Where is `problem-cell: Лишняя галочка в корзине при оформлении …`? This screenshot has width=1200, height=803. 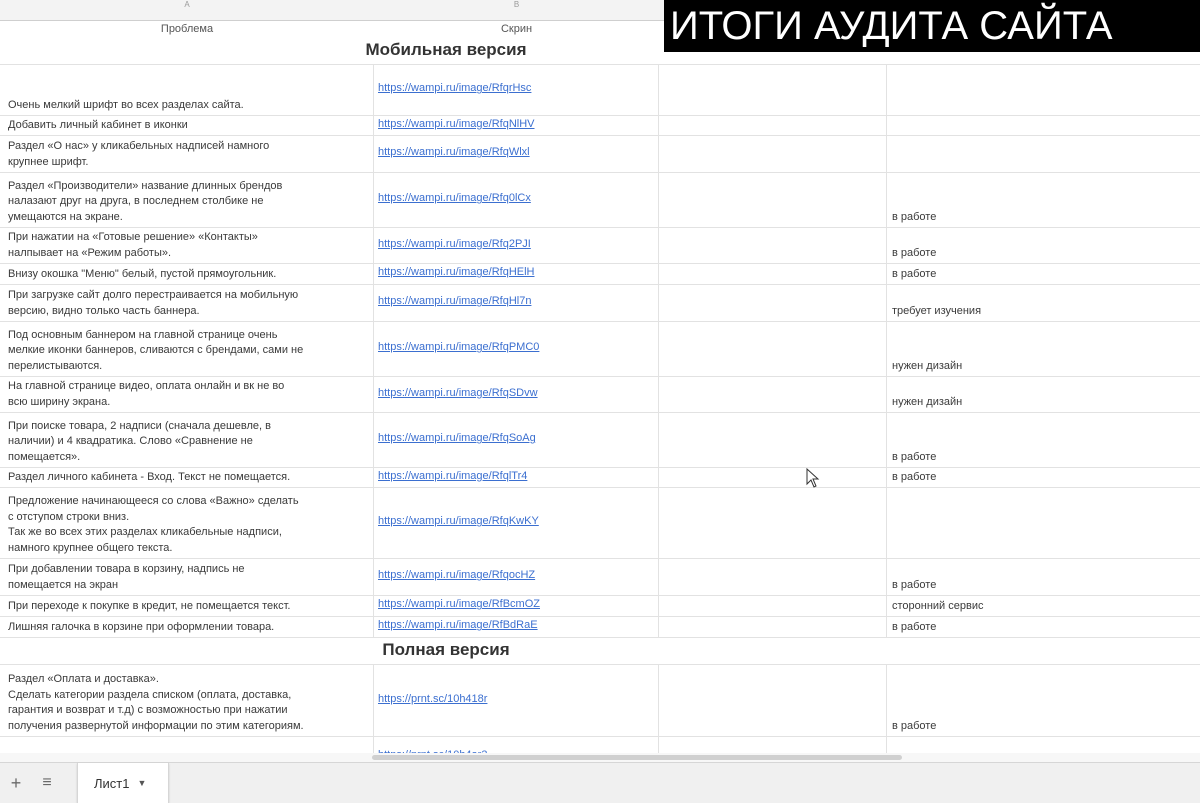
problem-cell: Лишняя галочка в корзине при оформлении … is located at coordinates (187, 627).